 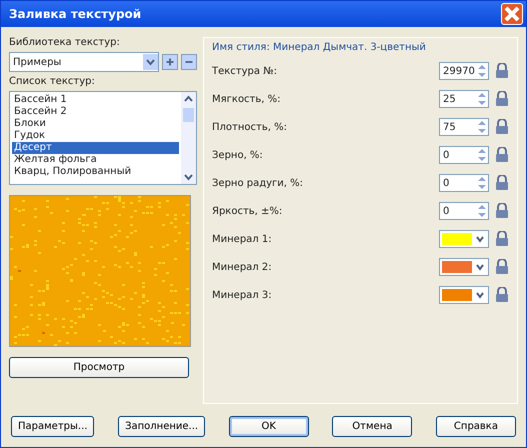 What do you see at coordinates (52, 81) in the screenshot?
I see `texture-list-label: Список текстур:` at bounding box center [52, 81].